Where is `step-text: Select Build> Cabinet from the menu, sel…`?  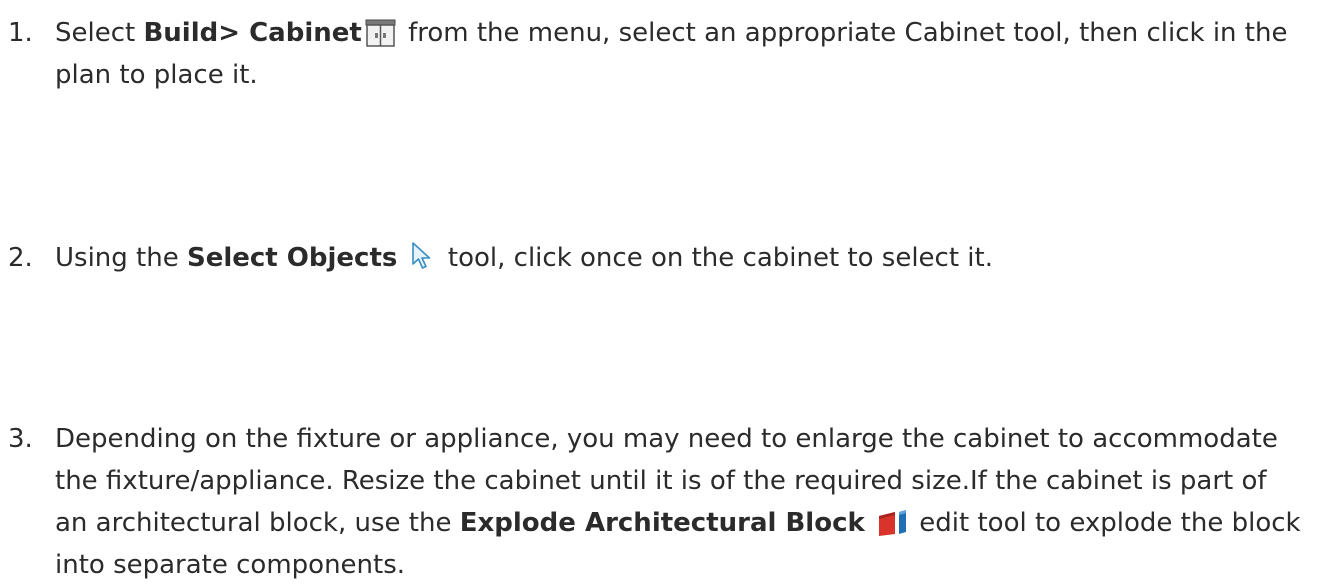
step-text: Select Build> Cabinet from the menu, sel… is located at coordinates (680, 54).